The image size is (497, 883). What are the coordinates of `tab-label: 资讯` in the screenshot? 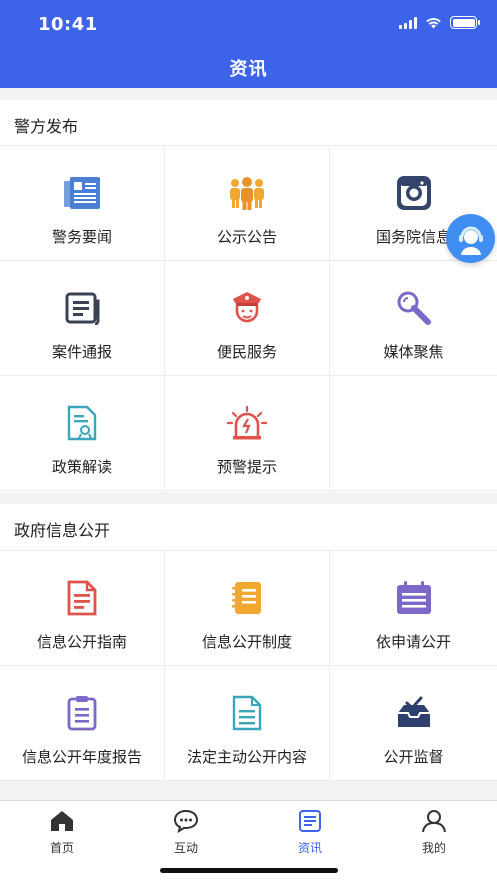 It's located at (309, 848).